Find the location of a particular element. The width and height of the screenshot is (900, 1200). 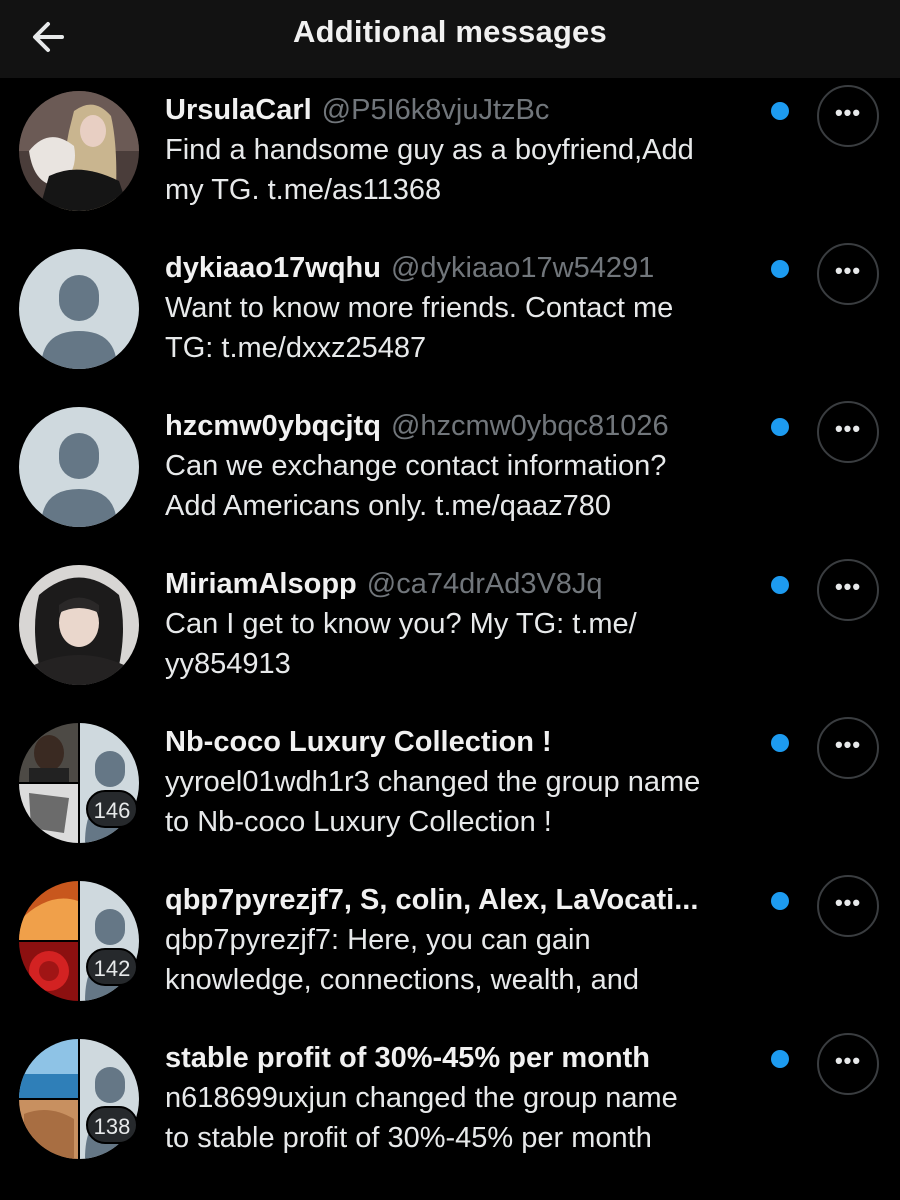

conversation-header: hzcmw0ybqcjtq @hzcmw0ybqc81026 is located at coordinates (470, 426).